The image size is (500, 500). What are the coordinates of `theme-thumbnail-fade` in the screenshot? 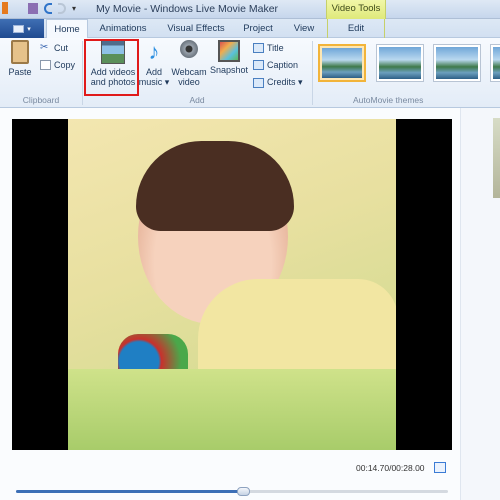 It's located at (457, 63).